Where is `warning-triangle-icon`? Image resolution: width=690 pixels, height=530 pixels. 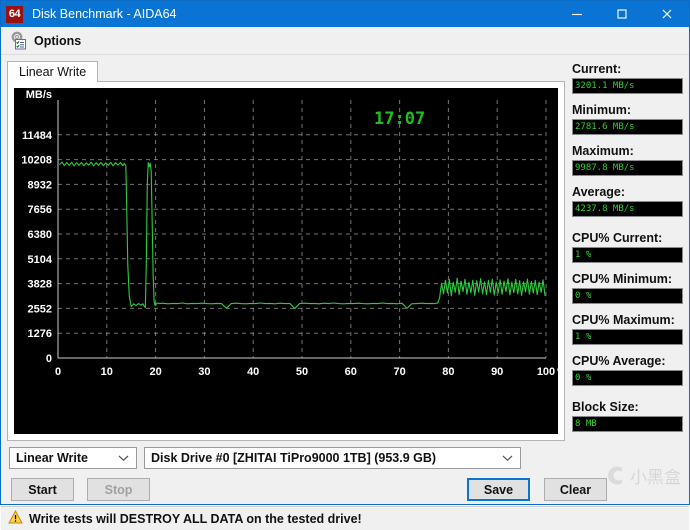
warning-triangle-icon is located at coordinates (15, 518).